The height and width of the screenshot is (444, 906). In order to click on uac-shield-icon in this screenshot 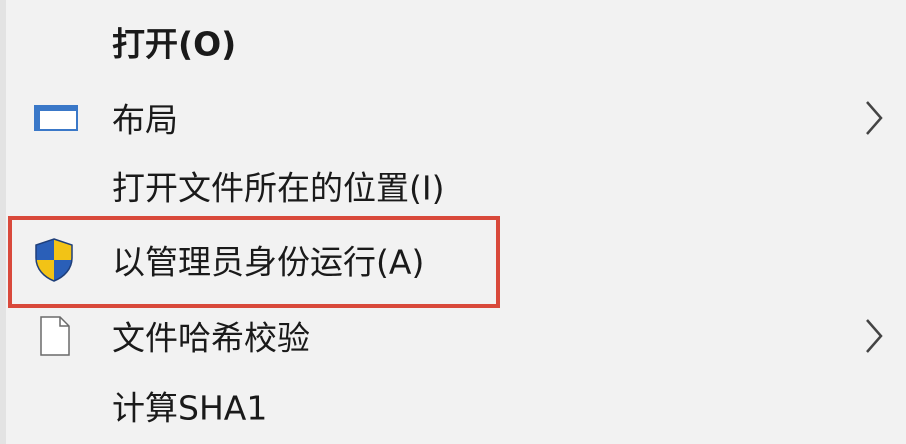, I will do `click(54, 262)`.